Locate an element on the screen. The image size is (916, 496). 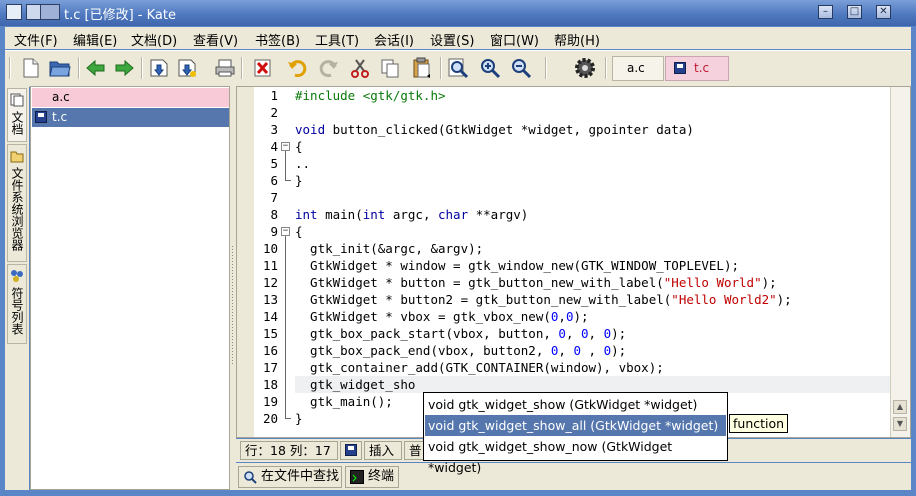
icon-border is located at coordinates (246, 262).